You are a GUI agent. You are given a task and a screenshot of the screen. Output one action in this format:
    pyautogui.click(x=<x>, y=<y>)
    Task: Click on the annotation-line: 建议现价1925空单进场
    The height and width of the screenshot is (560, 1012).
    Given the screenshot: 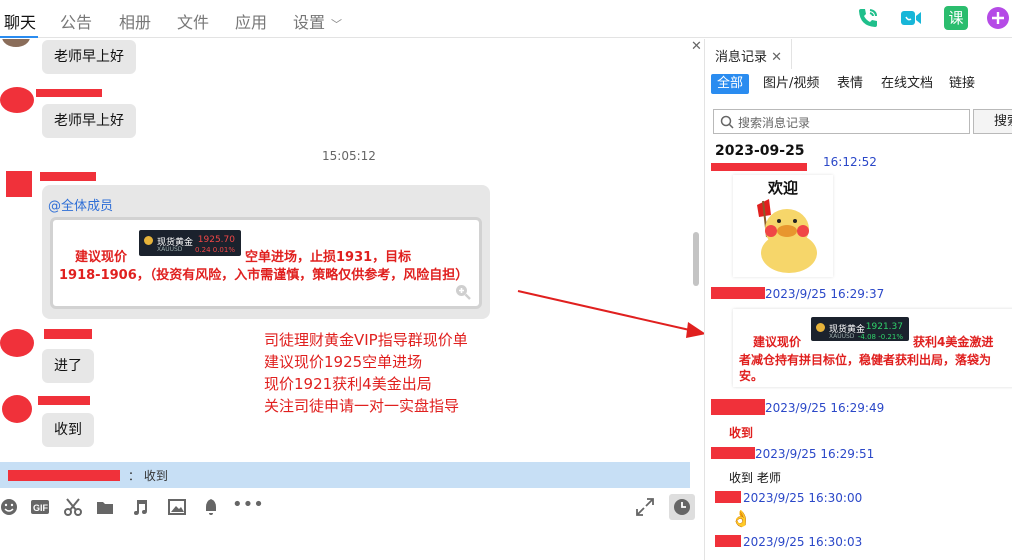 What is the action you would take?
    pyautogui.click(x=343, y=362)
    